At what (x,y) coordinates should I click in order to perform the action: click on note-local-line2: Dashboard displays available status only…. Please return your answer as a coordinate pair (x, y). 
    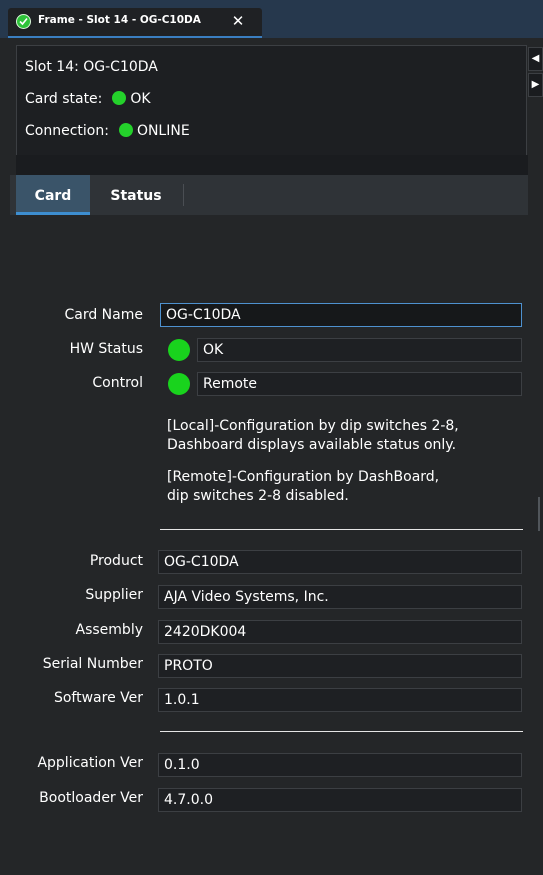
    Looking at the image, I should click on (312, 445).